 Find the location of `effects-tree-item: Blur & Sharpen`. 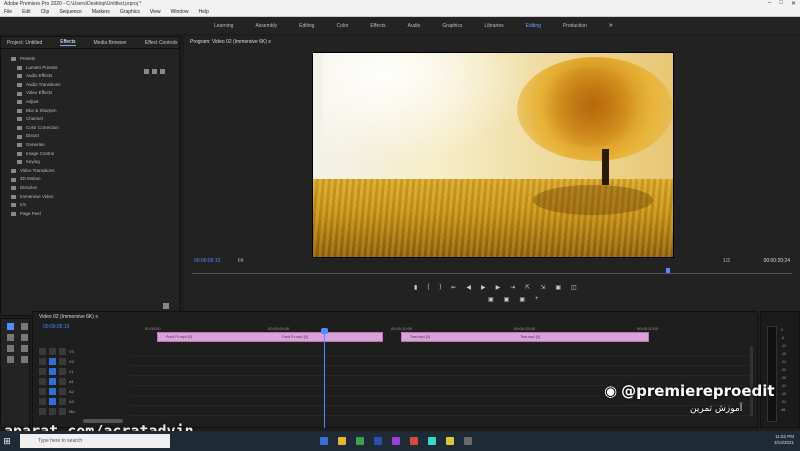

effects-tree-item: Blur & Sharpen is located at coordinates (95, 111).